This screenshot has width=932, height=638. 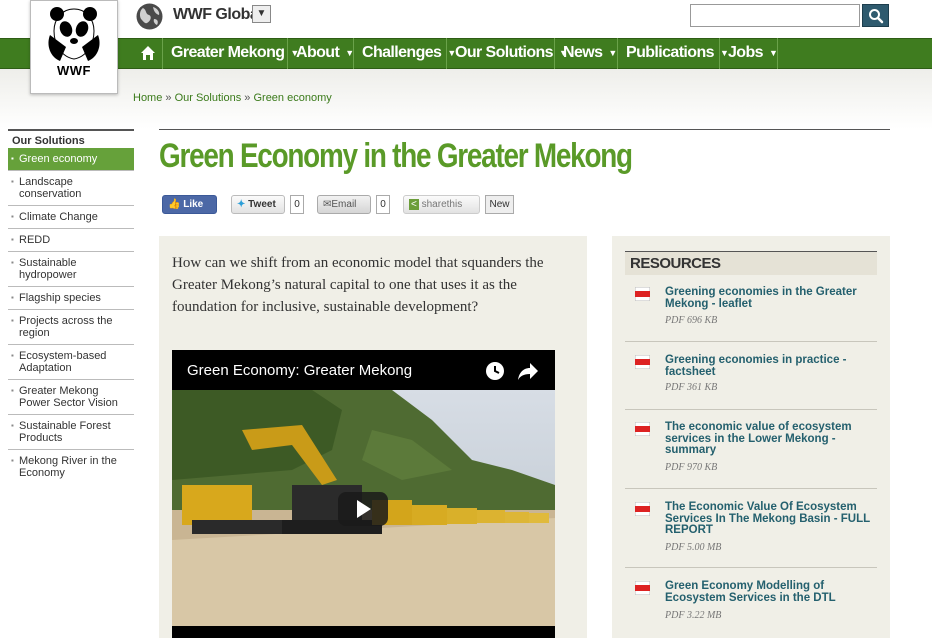 I want to click on nav-item-label: Challenges, so click(x=402, y=52).